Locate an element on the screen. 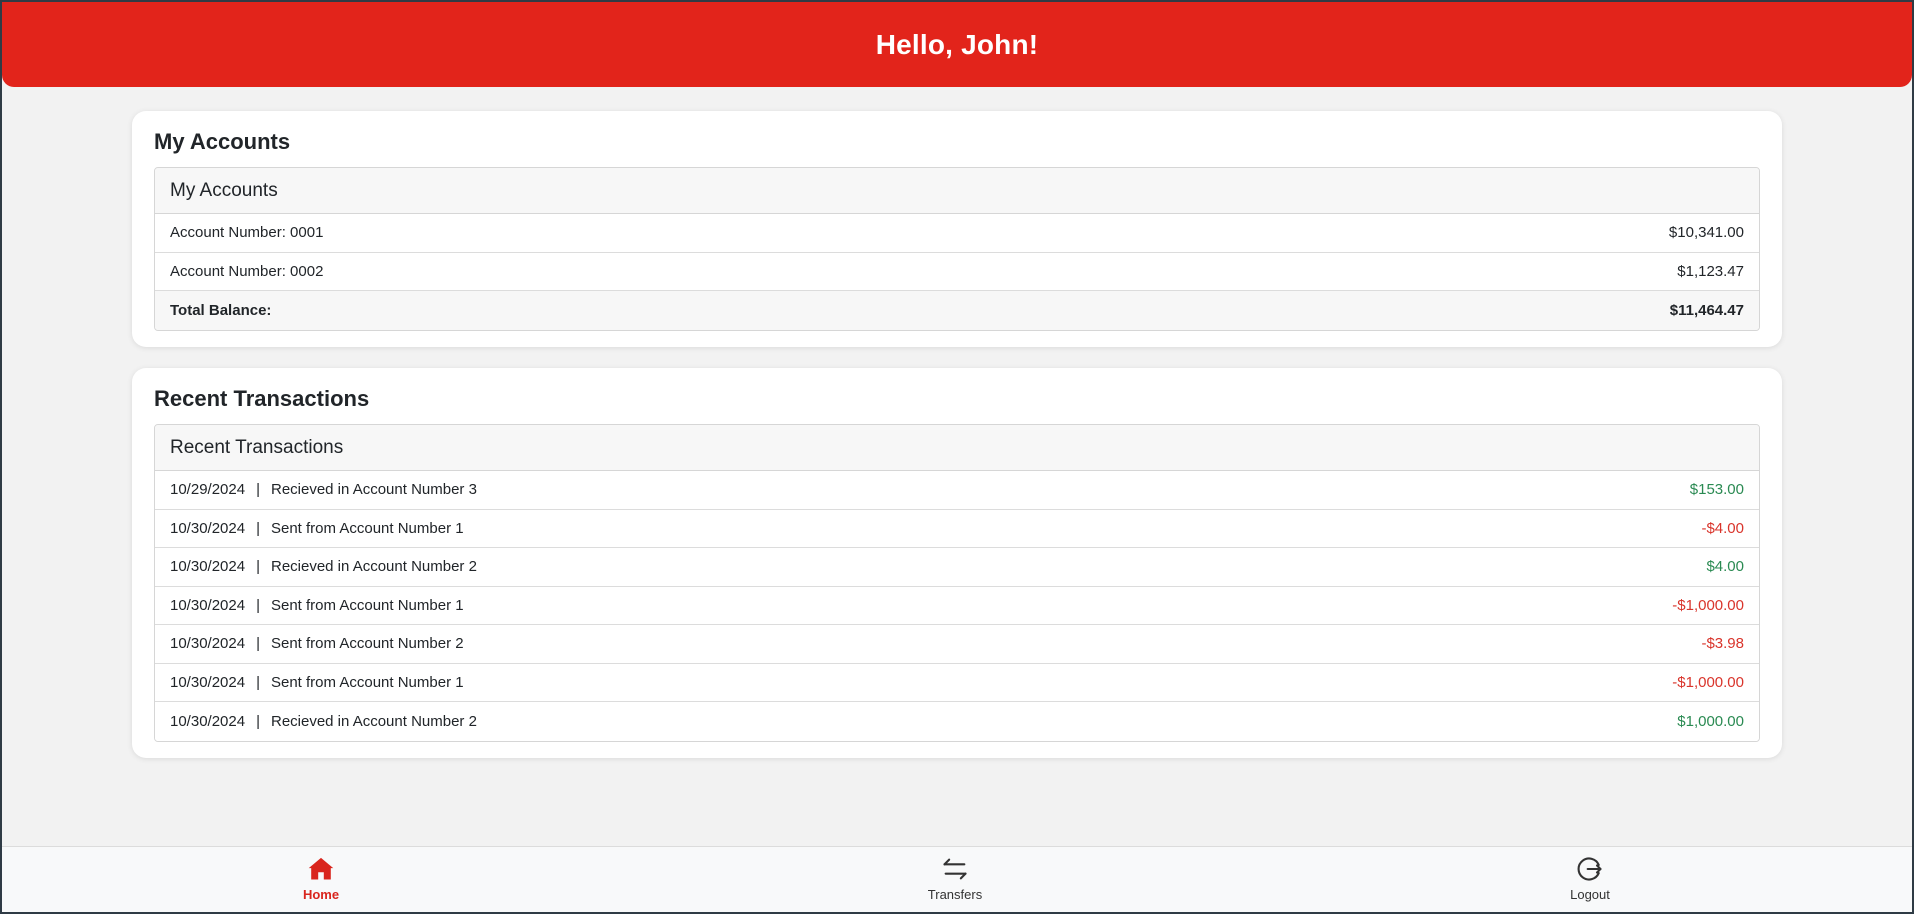 The image size is (1914, 914). account-label: Account Number: 0001 is located at coordinates (247, 233).